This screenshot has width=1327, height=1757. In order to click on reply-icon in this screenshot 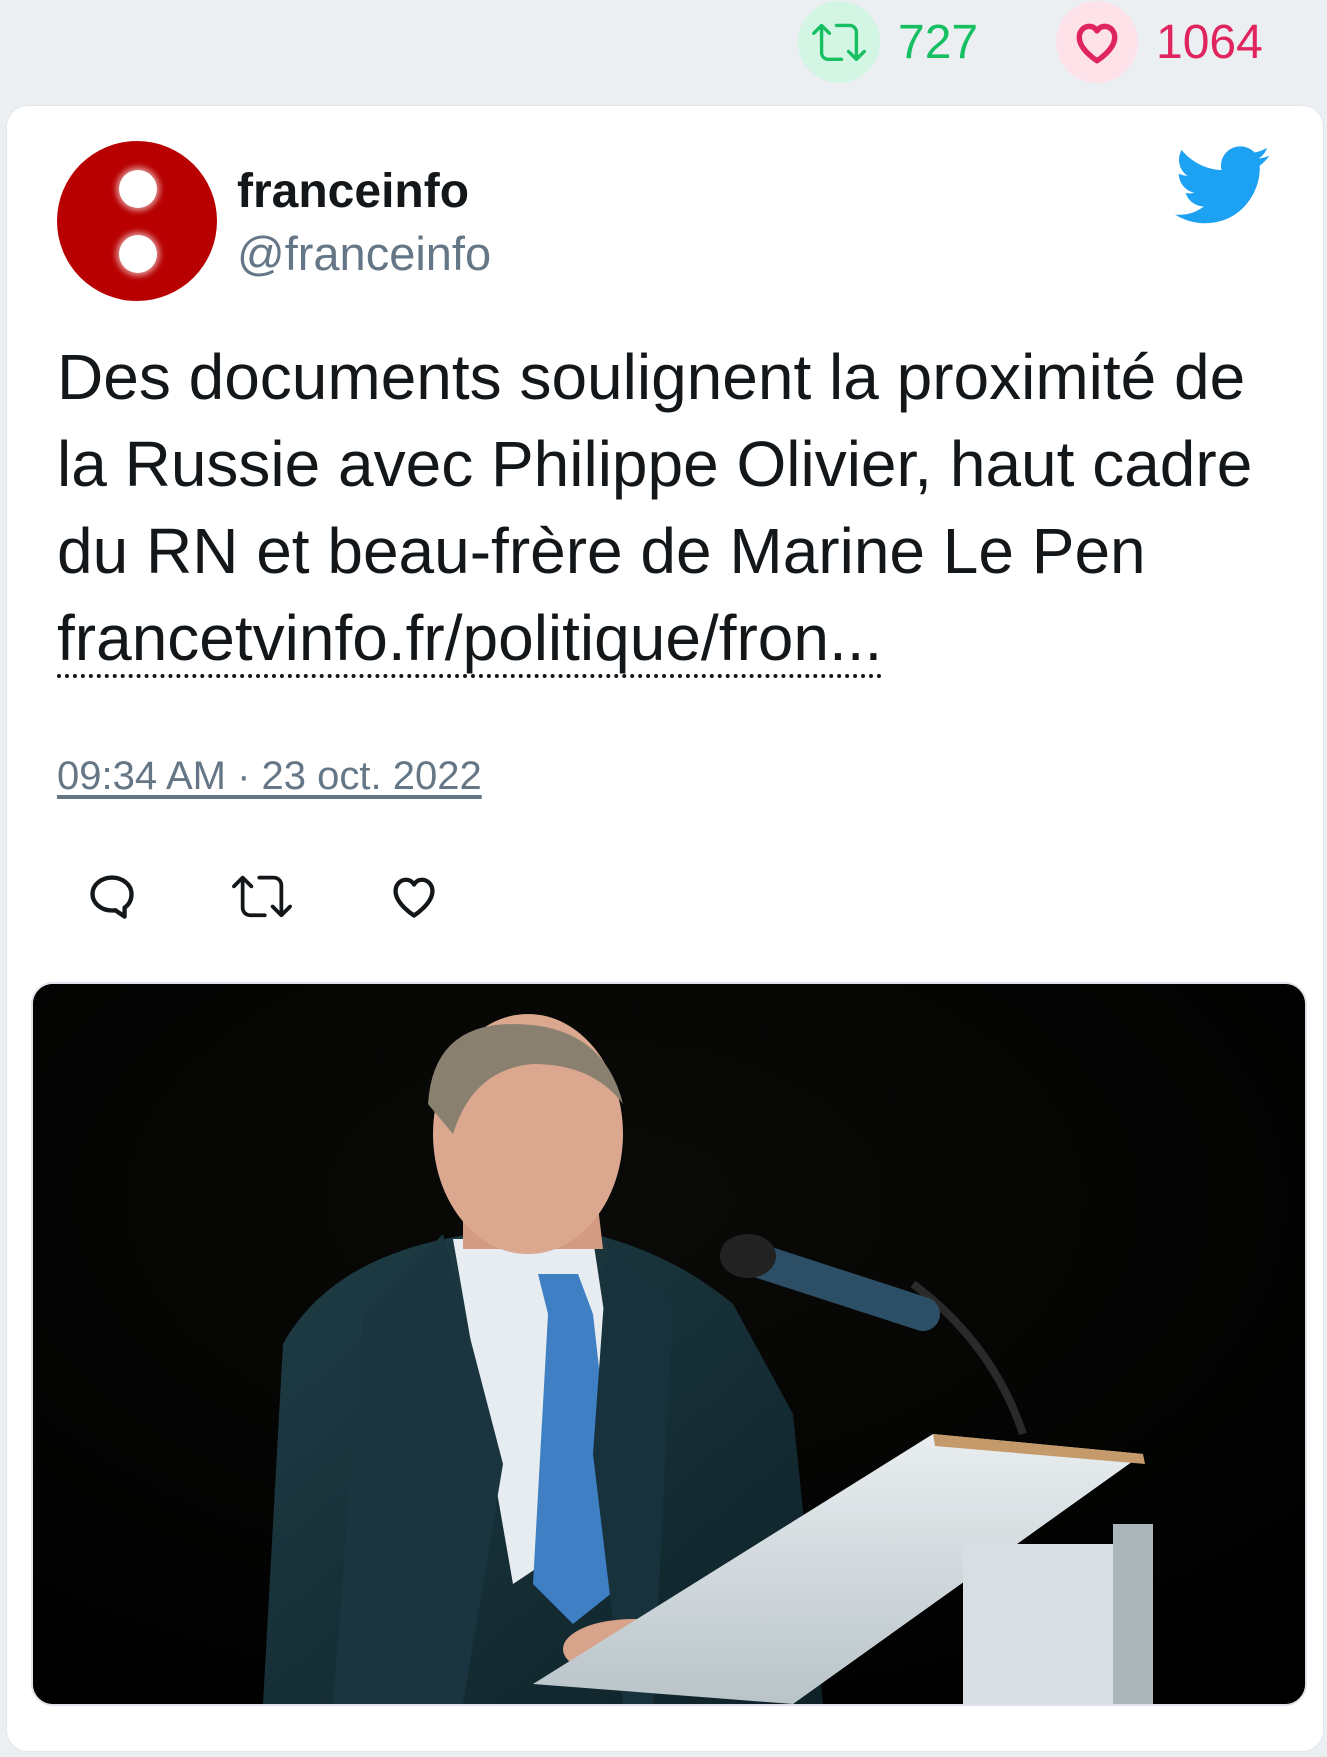, I will do `click(112, 896)`.